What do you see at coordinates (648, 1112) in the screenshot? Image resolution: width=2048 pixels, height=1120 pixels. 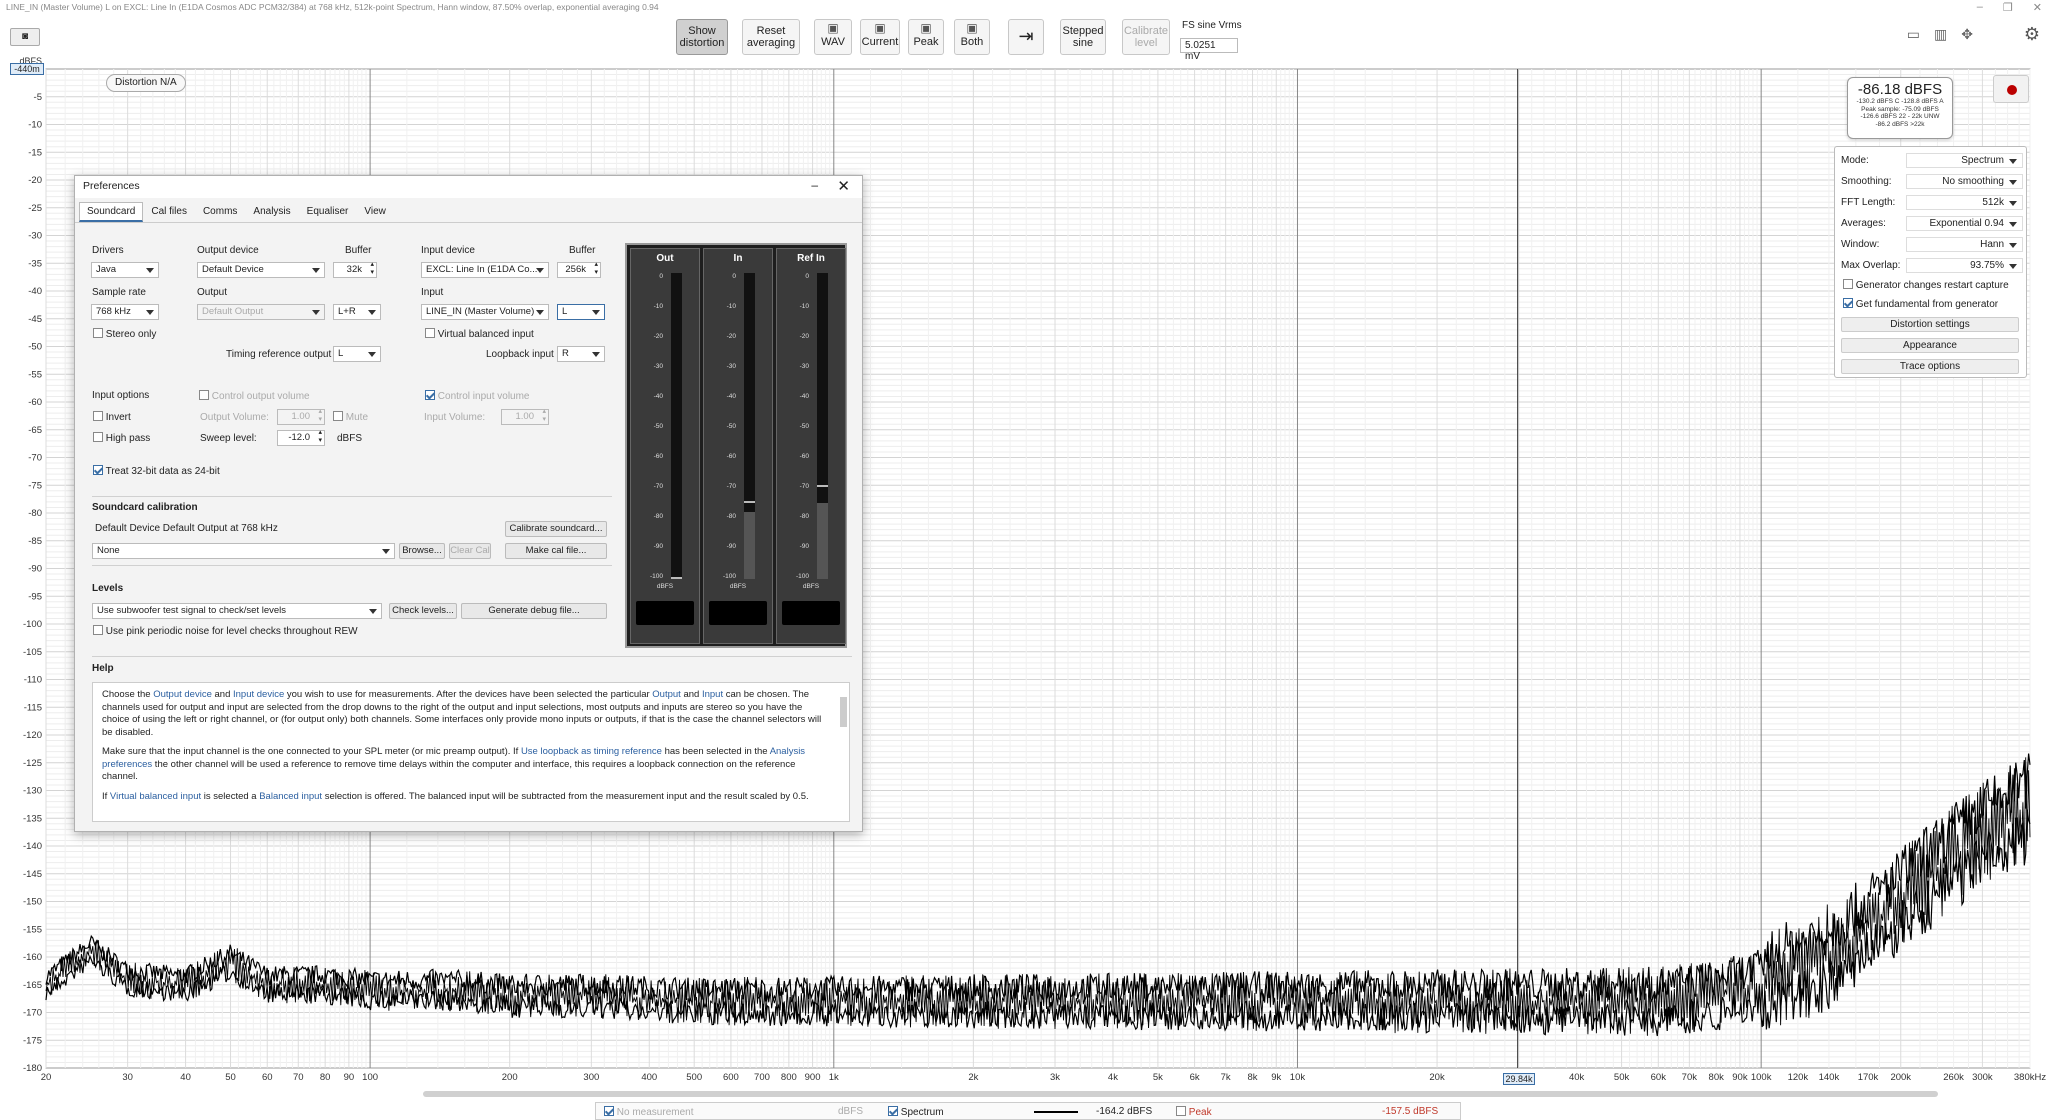 I see `no-measurement-legend: No measurement` at bounding box center [648, 1112].